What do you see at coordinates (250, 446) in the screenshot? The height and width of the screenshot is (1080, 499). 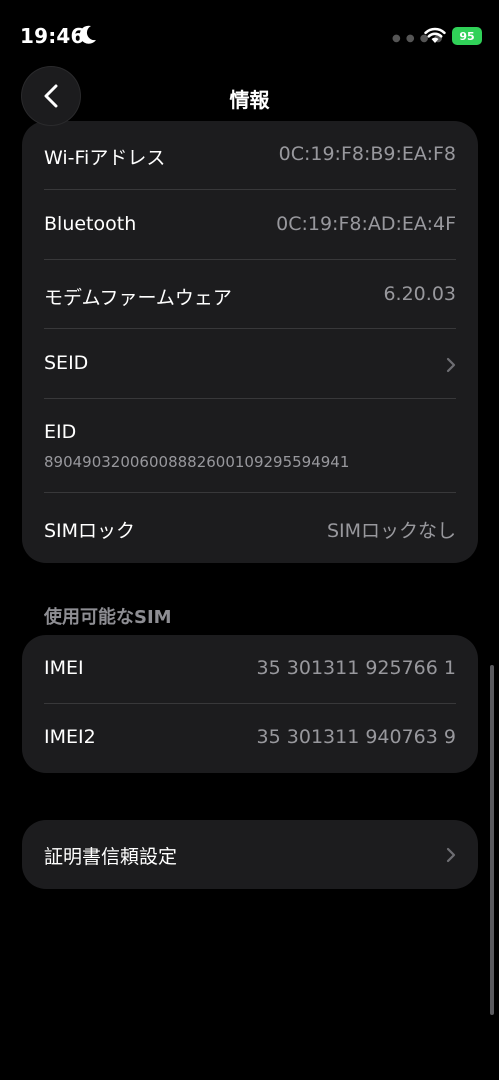 I see `eid-row: EID 89049032006008882600109295594941` at bounding box center [250, 446].